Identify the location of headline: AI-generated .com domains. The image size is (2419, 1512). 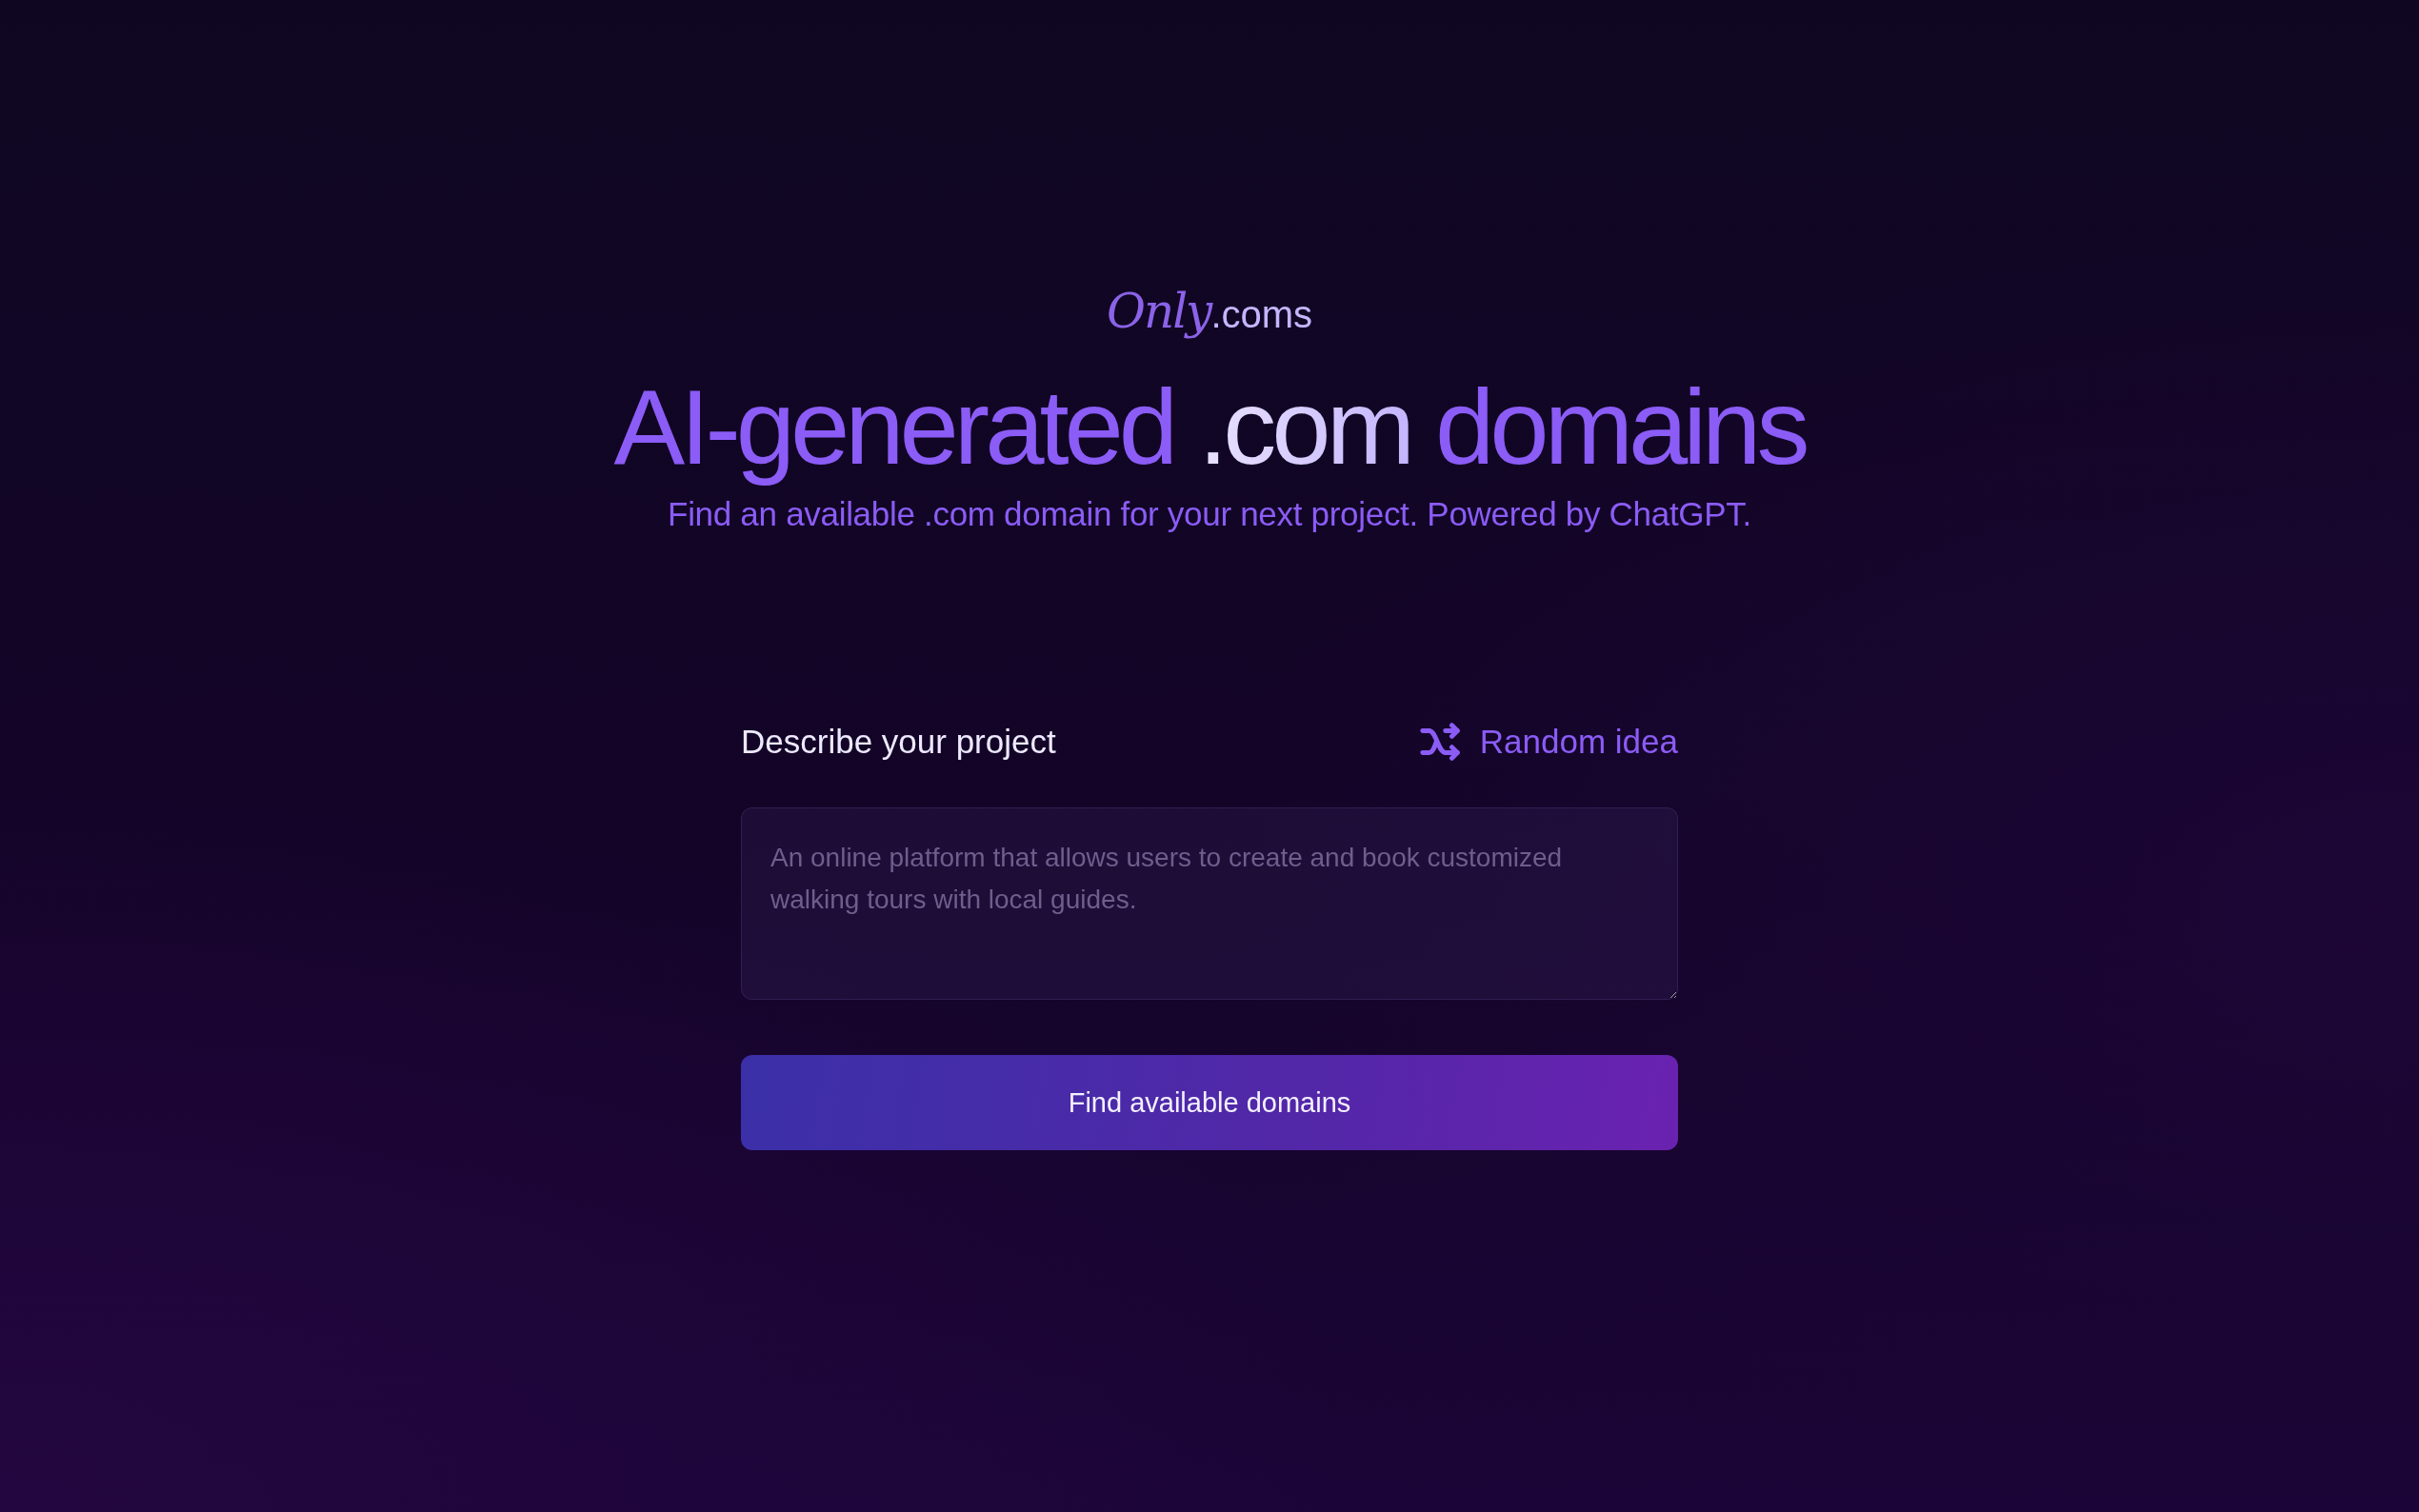
(1209, 427).